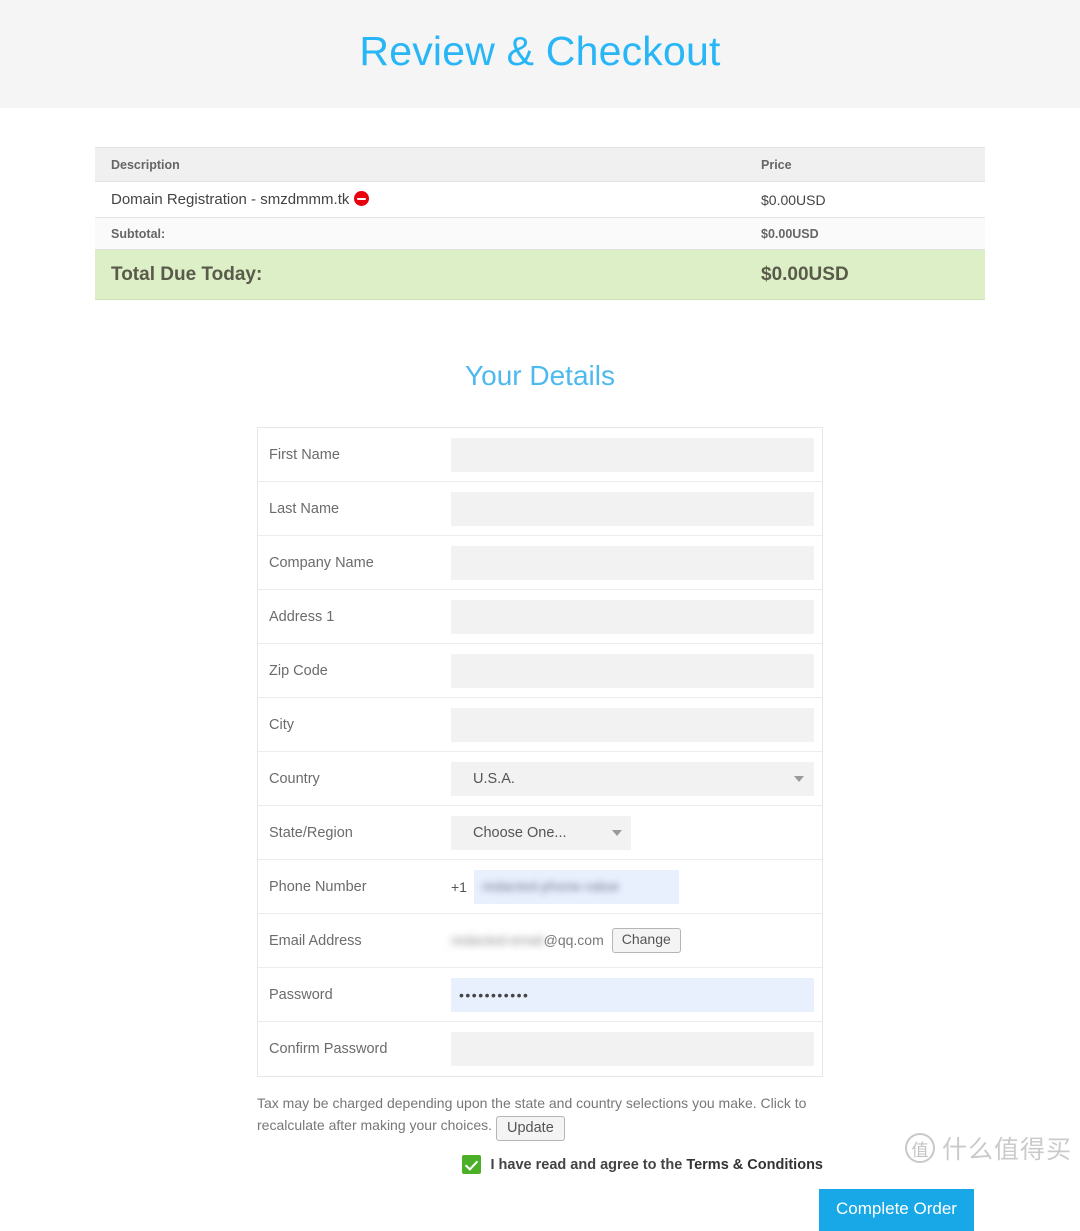 Image resolution: width=1080 pixels, height=1231 pixels. I want to click on form-row-city: City, so click(540, 725).